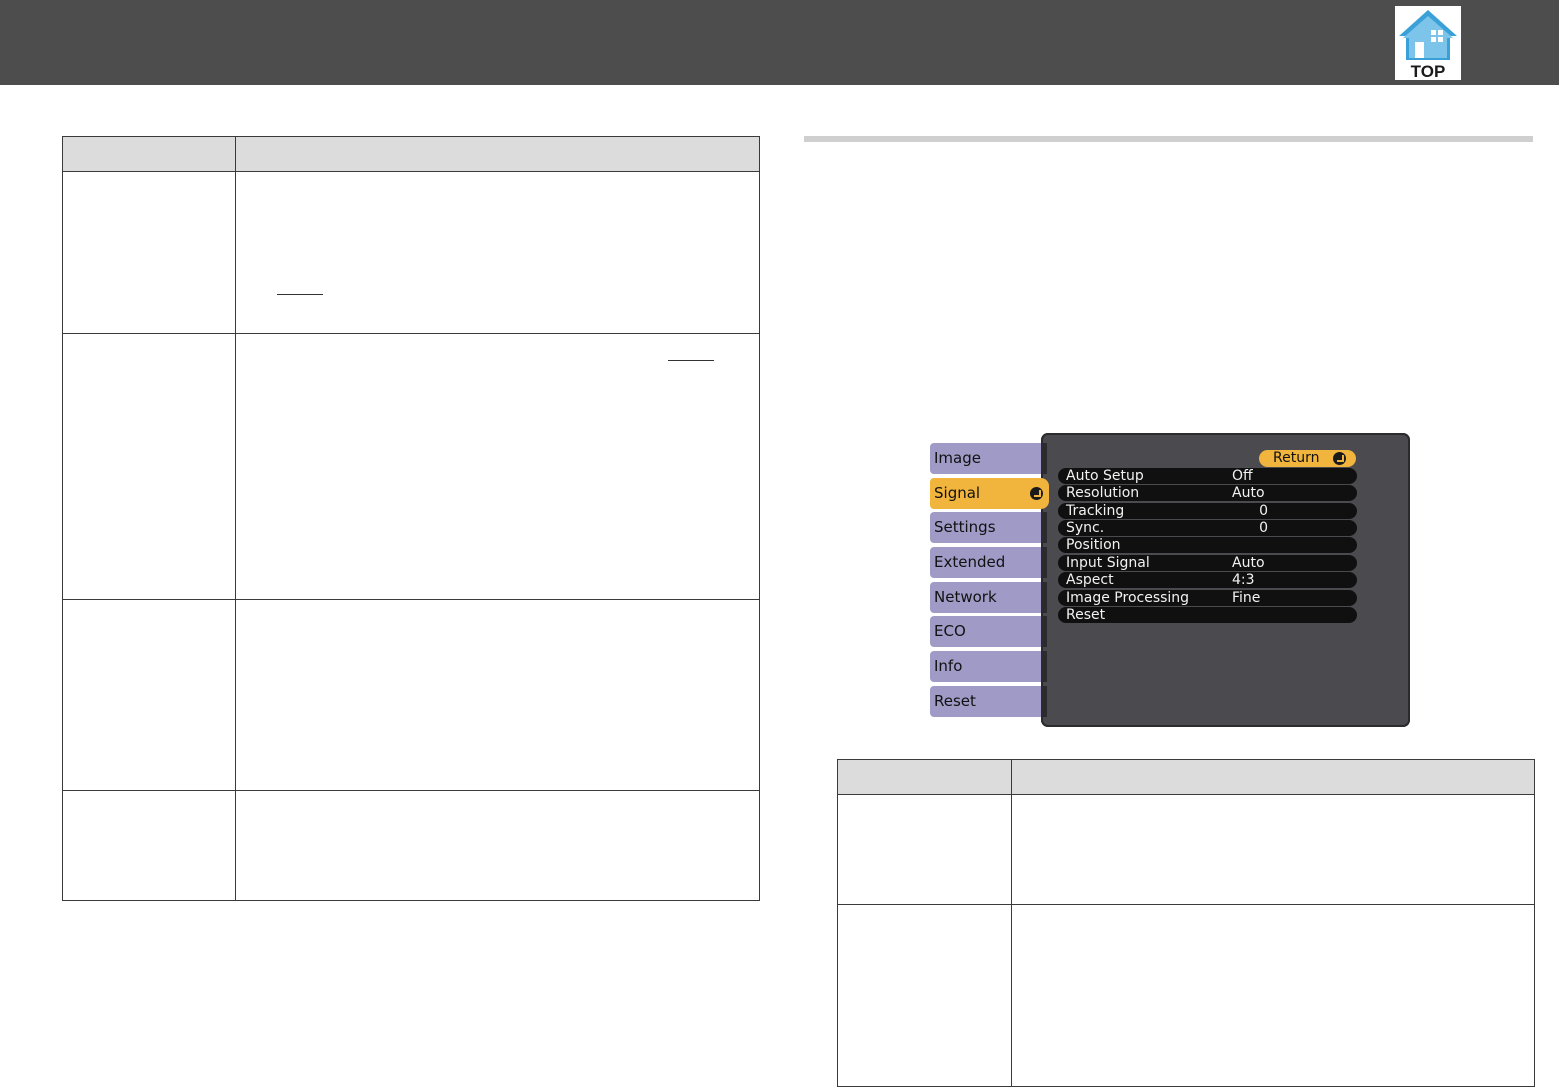 This screenshot has height=1088, width=1559. Describe the element at coordinates (1428, 43) in the screenshot. I see `top-house-icon: TOP` at that location.